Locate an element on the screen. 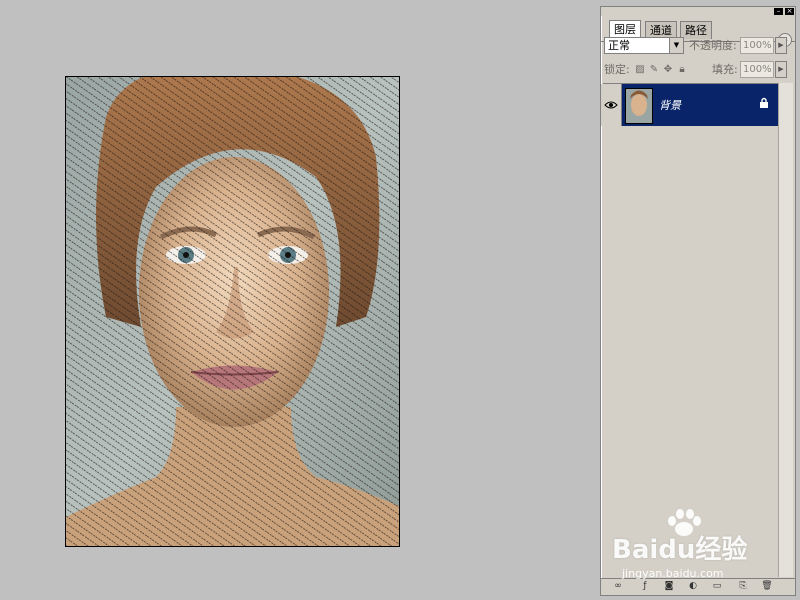 The width and height of the screenshot is (800, 600). layer-thumbnail is located at coordinates (639, 106).